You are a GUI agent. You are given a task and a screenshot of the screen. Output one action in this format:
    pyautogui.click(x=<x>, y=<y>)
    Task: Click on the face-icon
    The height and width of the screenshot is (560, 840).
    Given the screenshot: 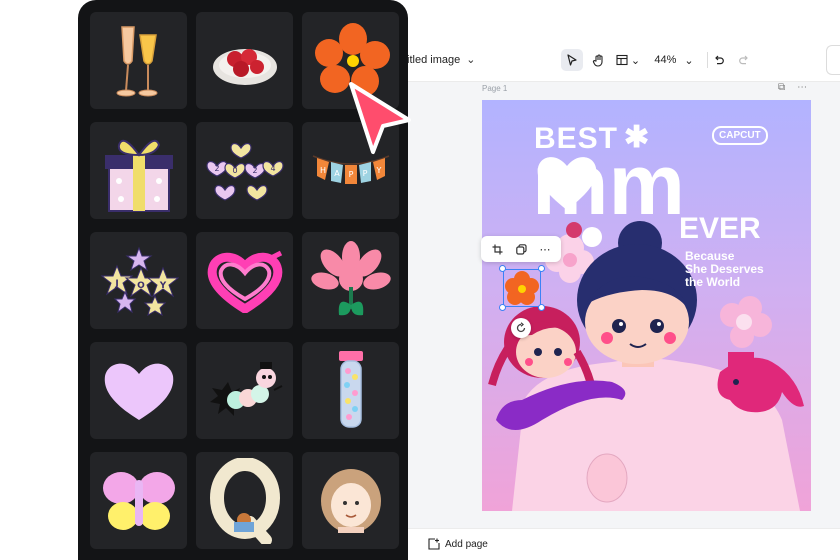 What is the action you would take?
    pyautogui.click(x=350, y=500)
    